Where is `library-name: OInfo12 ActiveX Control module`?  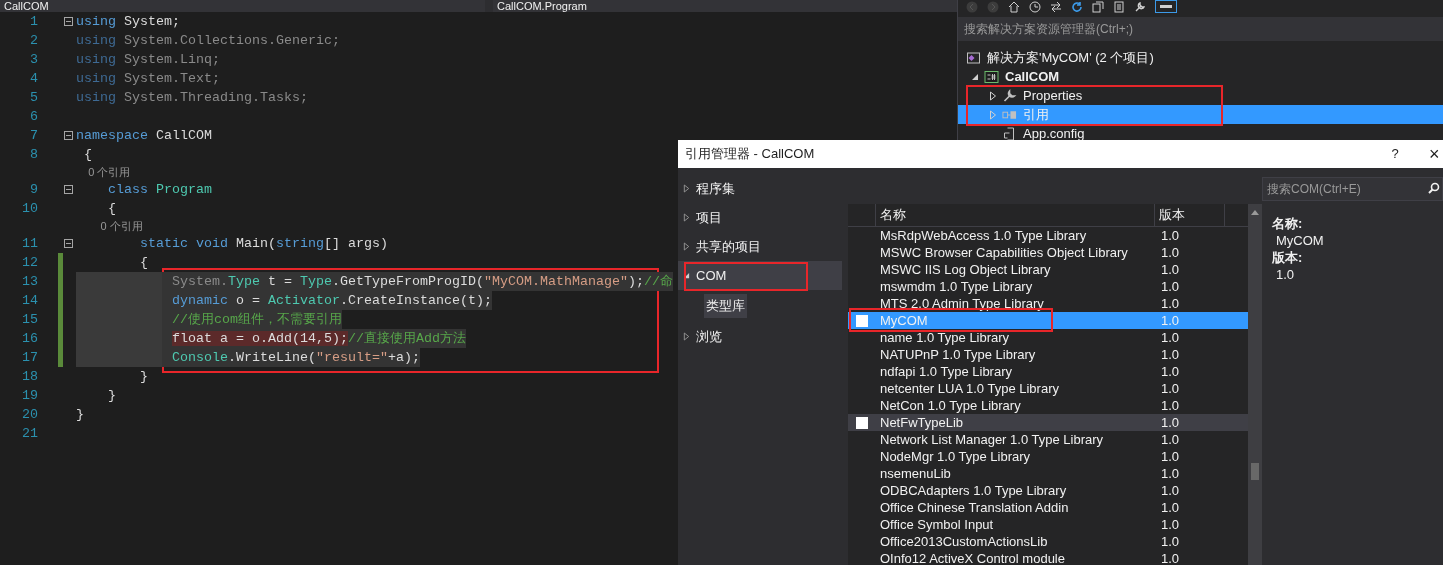 library-name: OInfo12 ActiveX Control module is located at coordinates (972, 557).